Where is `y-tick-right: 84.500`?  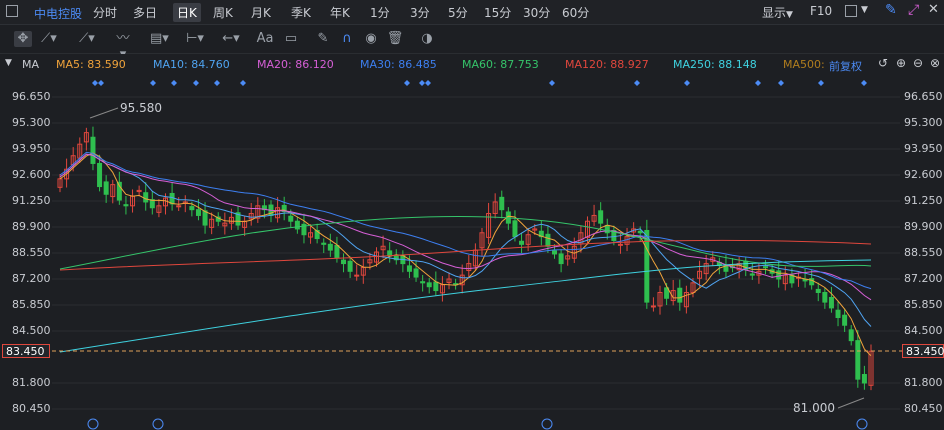 y-tick-right: 84.500 is located at coordinates (923, 330).